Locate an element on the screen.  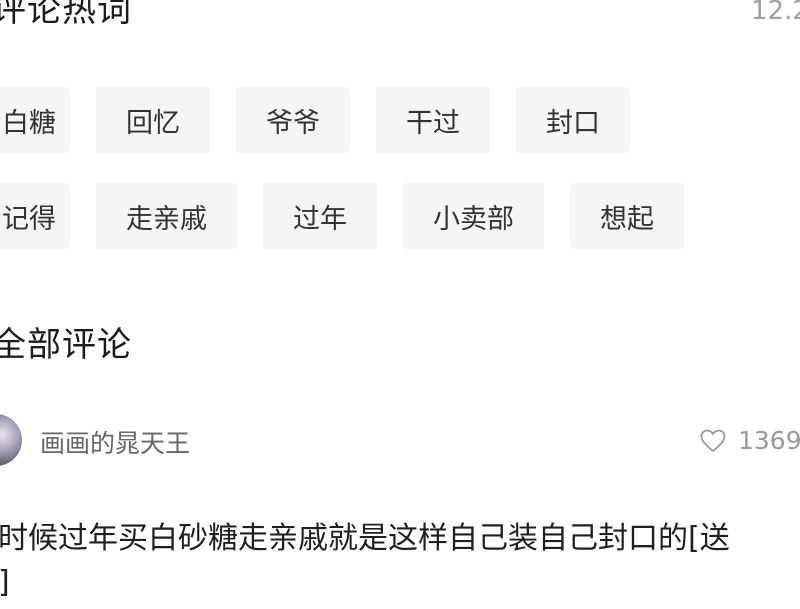
like-button: 1369 is located at coordinates (750, 440).